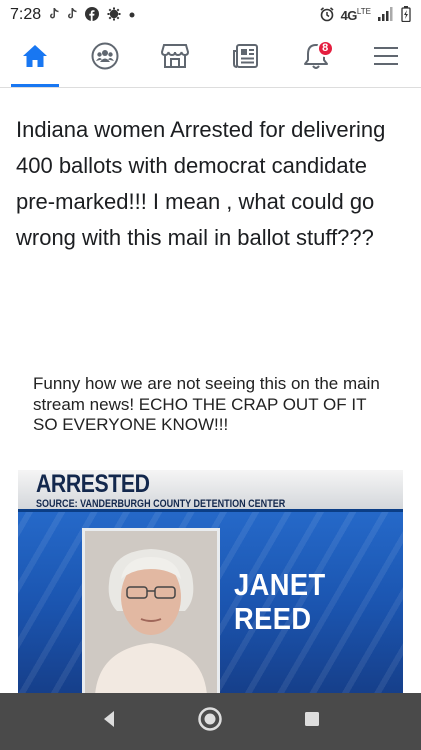 Image resolution: width=421 pixels, height=750 pixels. Describe the element at coordinates (312, 721) in the screenshot. I see `recents-icon` at that location.